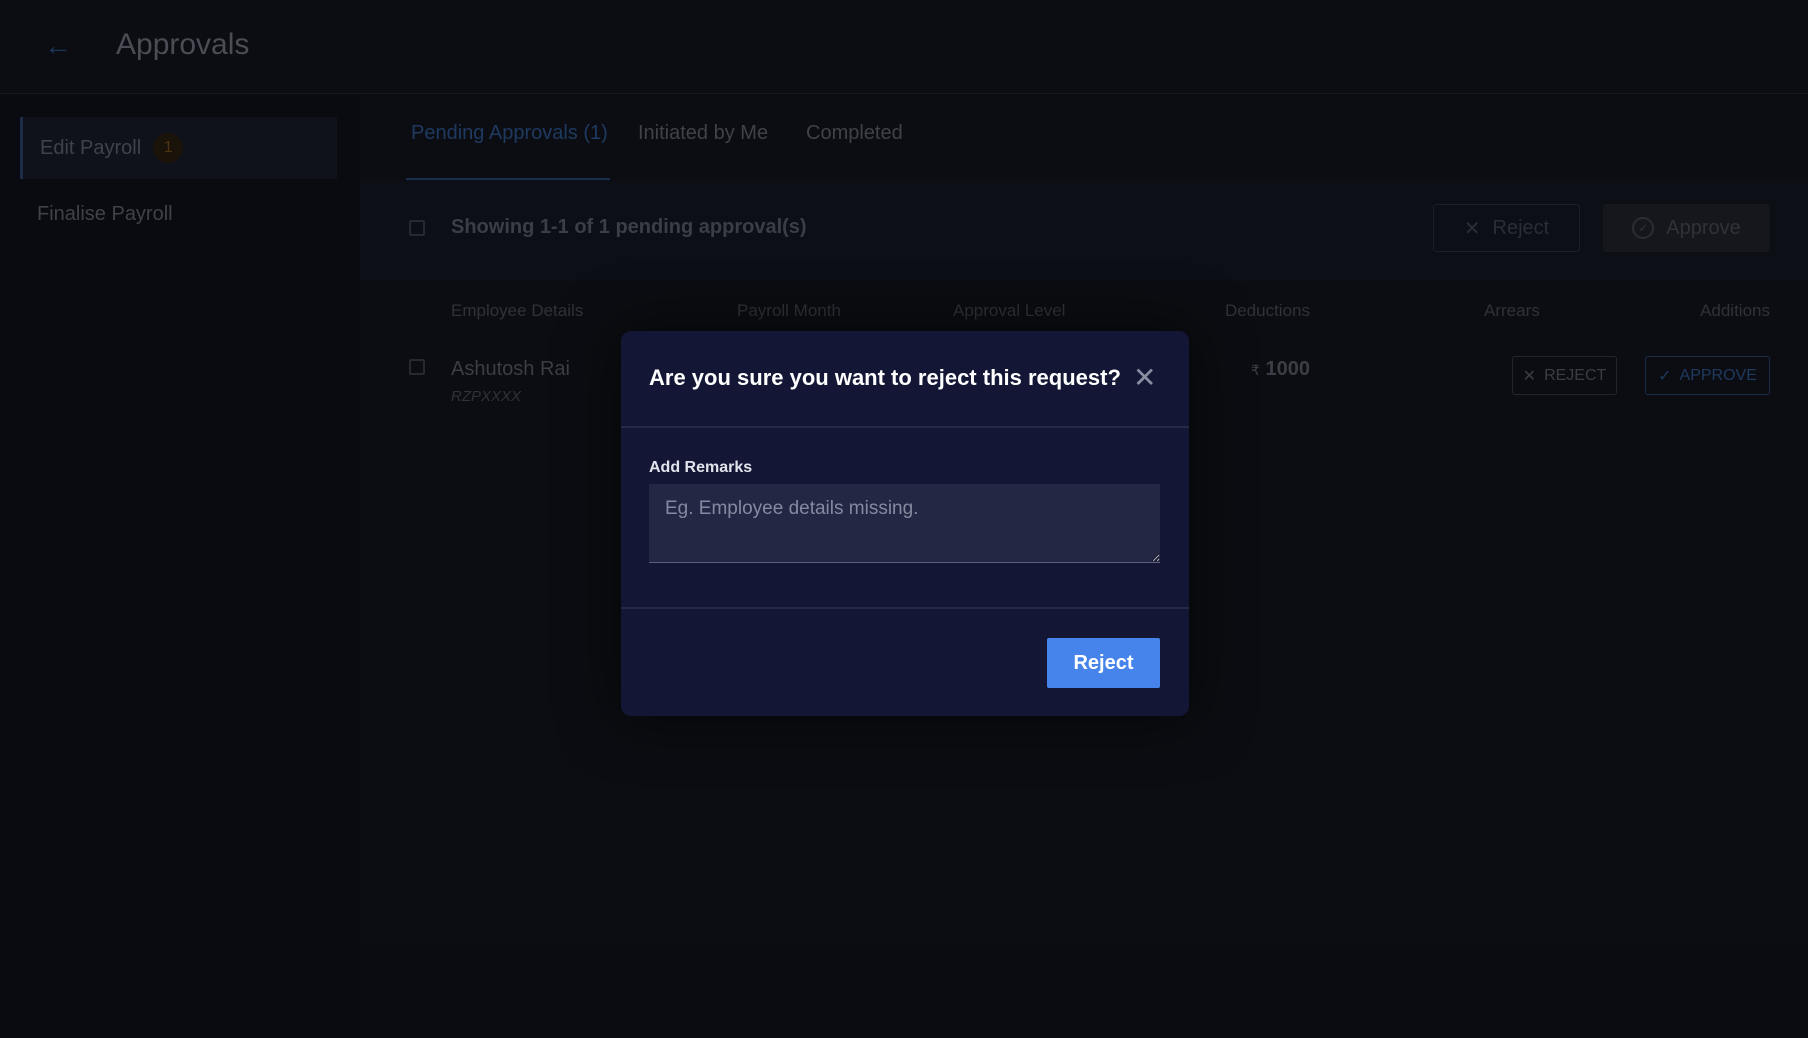  Describe the element at coordinates (703, 133) in the screenshot. I see `tab-initiated-by-me: Initiated by Me` at that location.